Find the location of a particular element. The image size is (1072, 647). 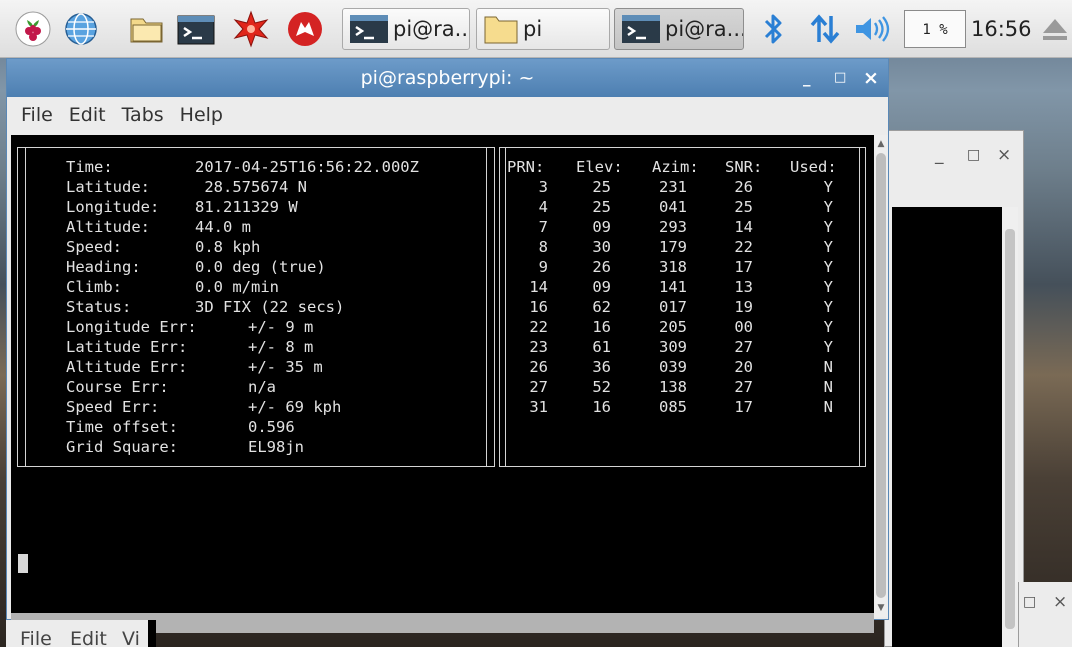

gps-field-label: Climb: is located at coordinates (94, 287).